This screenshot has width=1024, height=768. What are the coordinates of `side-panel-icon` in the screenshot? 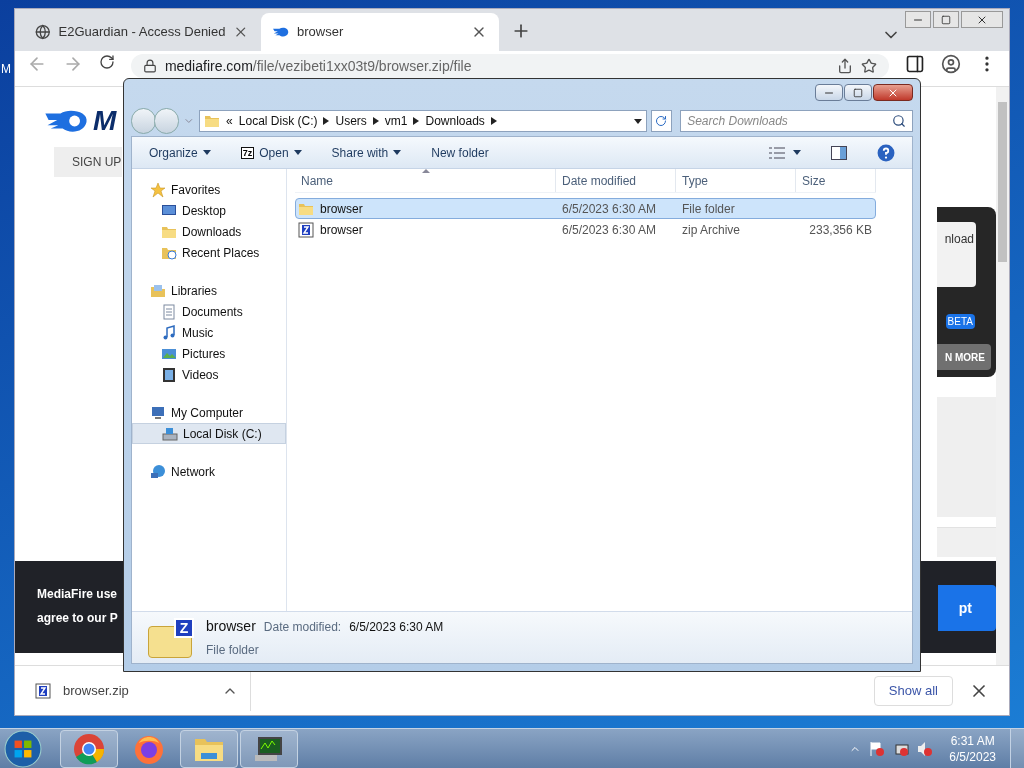 It's located at (915, 64).